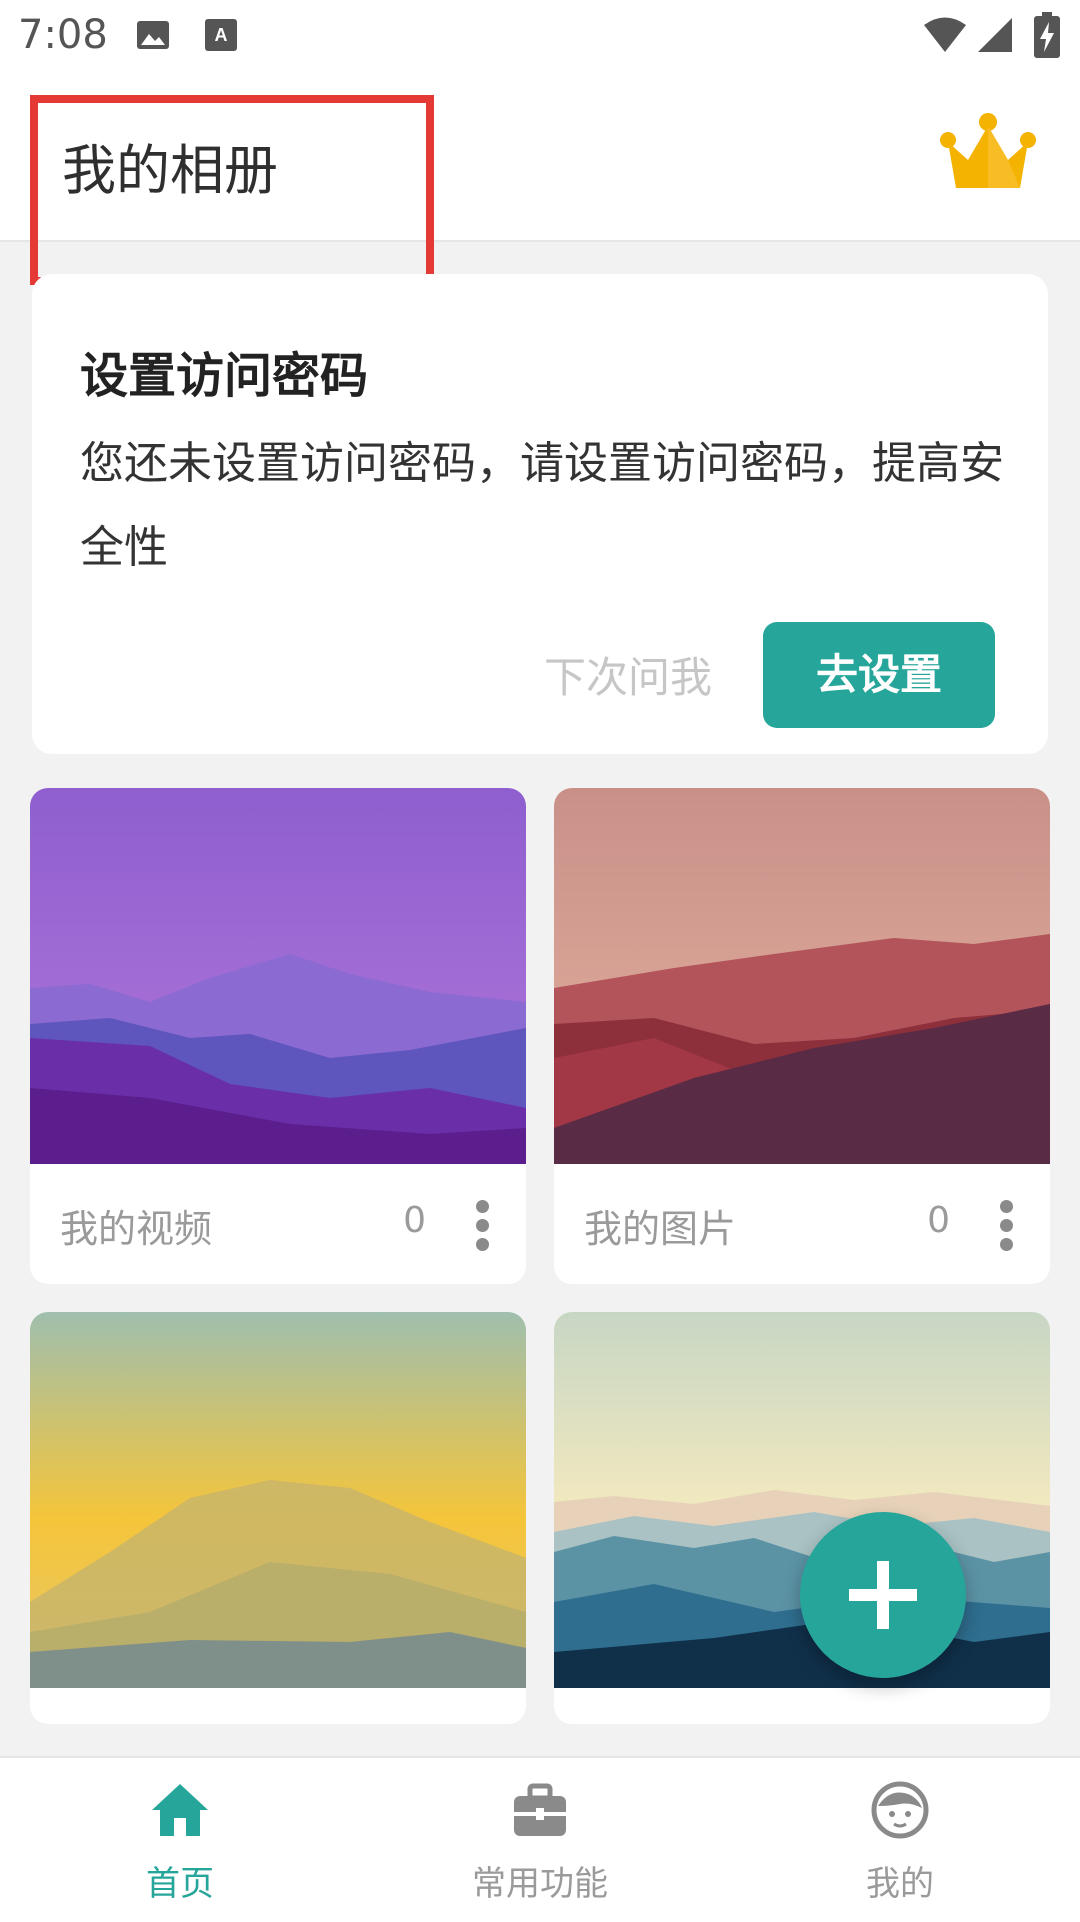  I want to click on nav-item-home: 首页, so click(180, 1840).